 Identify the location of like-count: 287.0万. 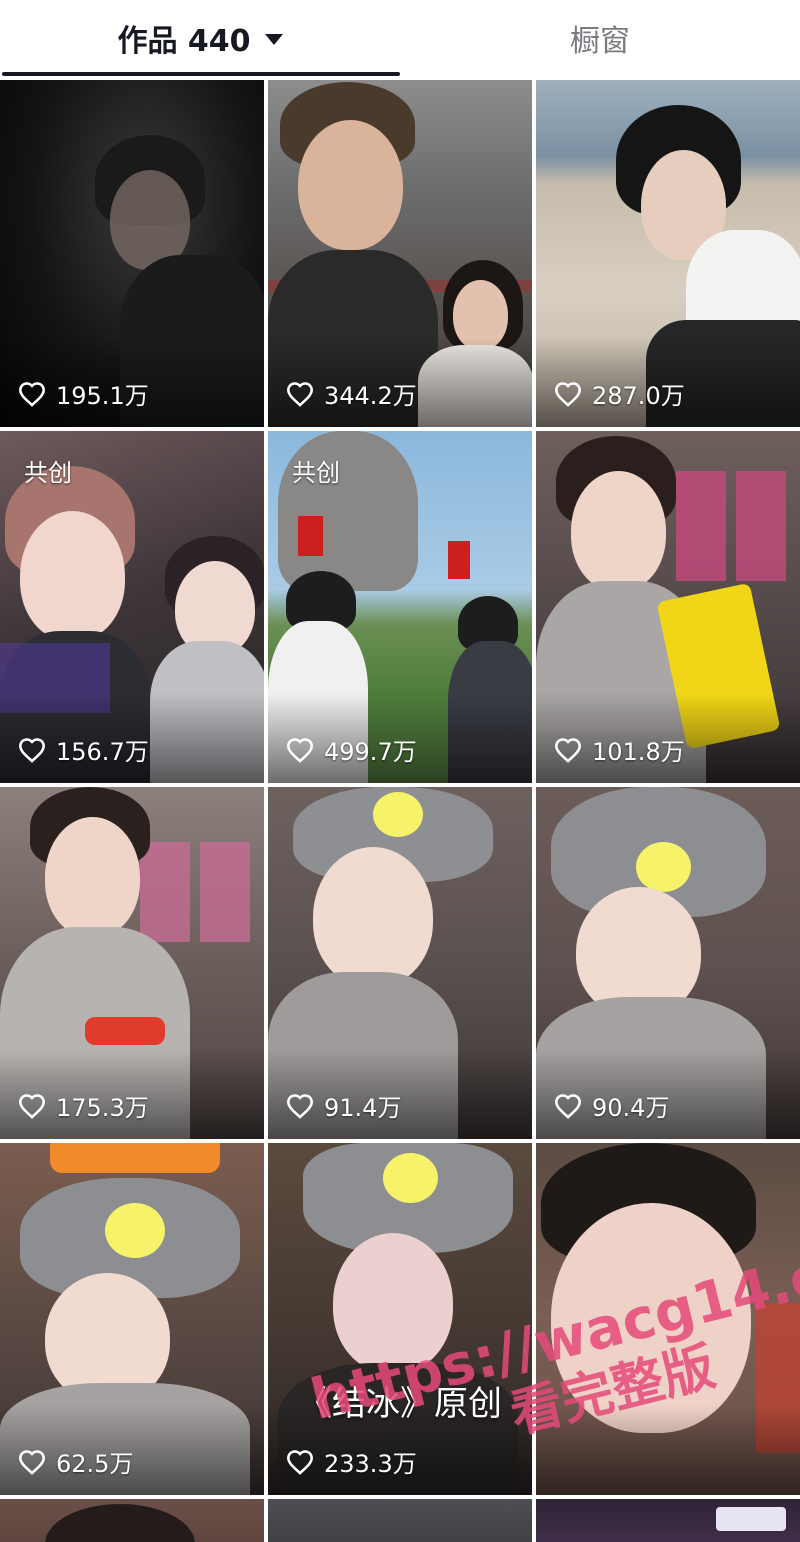
(619, 393).